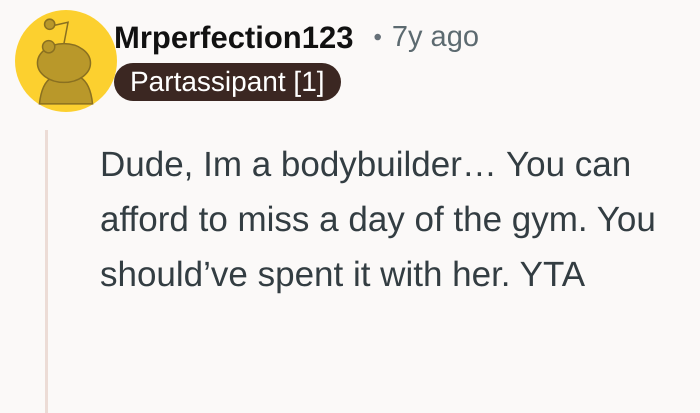  What do you see at coordinates (66, 61) in the screenshot?
I see `avatar-icon` at bounding box center [66, 61].